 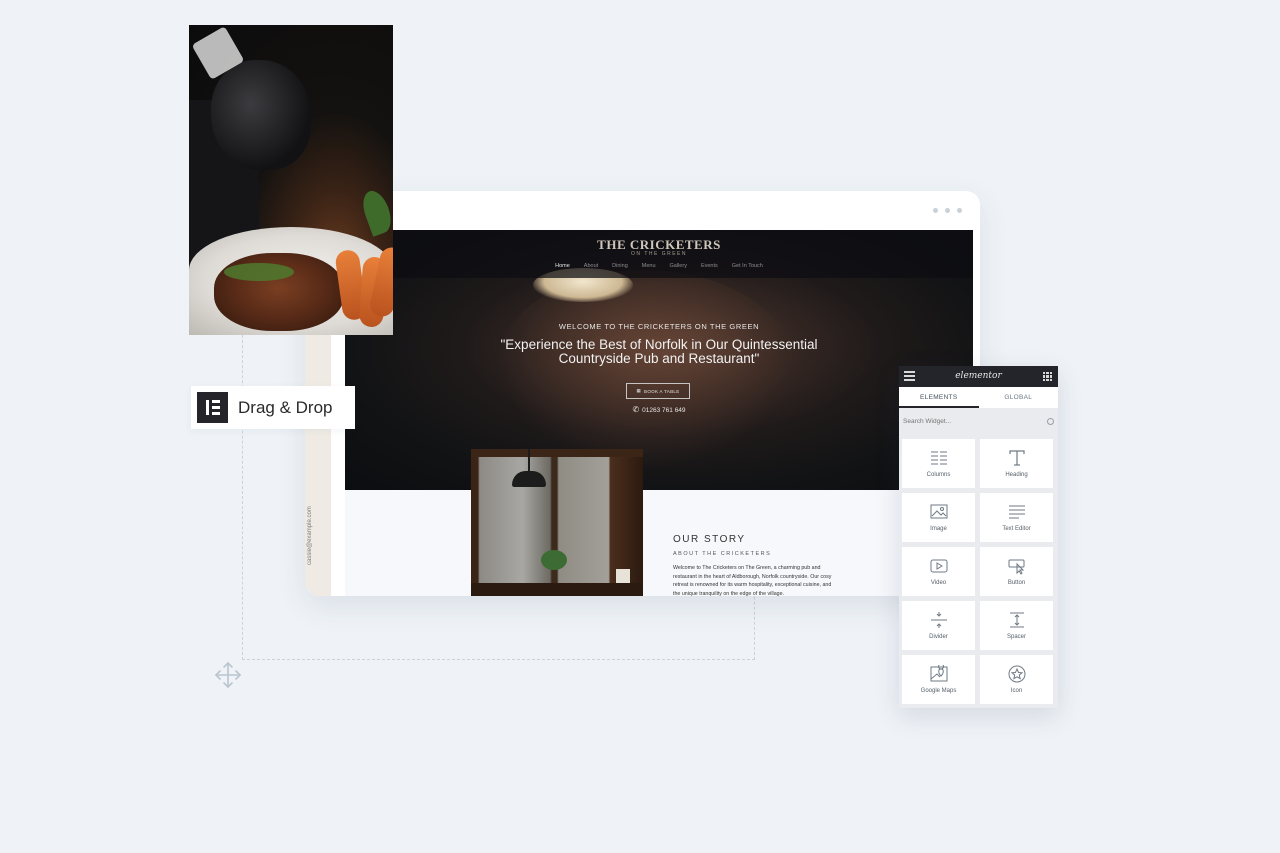 What do you see at coordinates (636, 409) in the screenshot?
I see `phone-icon: ✆` at bounding box center [636, 409].